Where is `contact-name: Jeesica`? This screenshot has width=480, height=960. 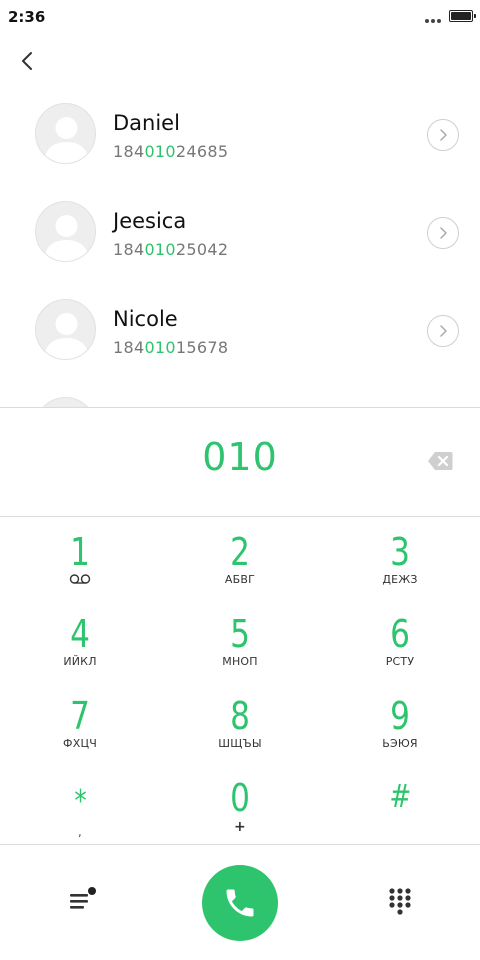 contact-name: Jeesica is located at coordinates (150, 221).